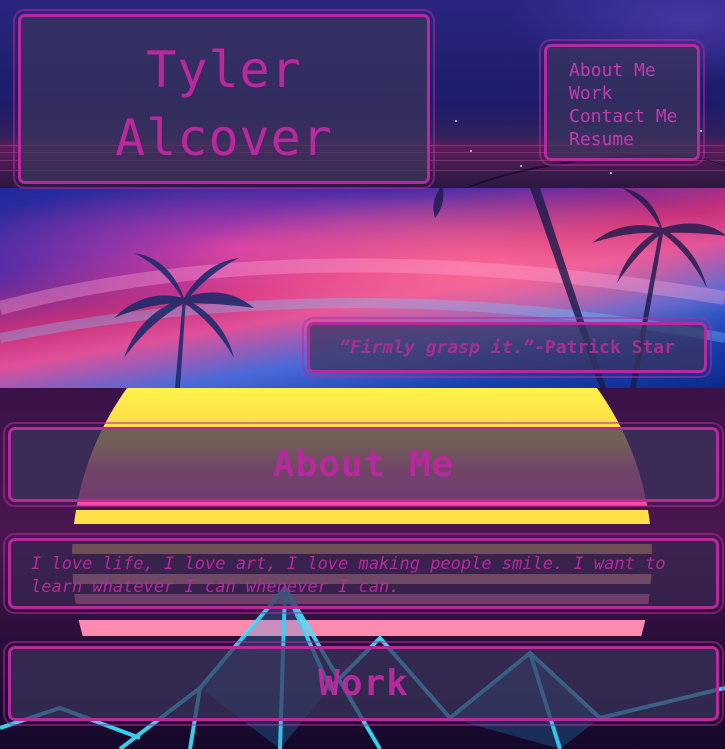  I want to click on work-heading-panel: Work, so click(363, 683).